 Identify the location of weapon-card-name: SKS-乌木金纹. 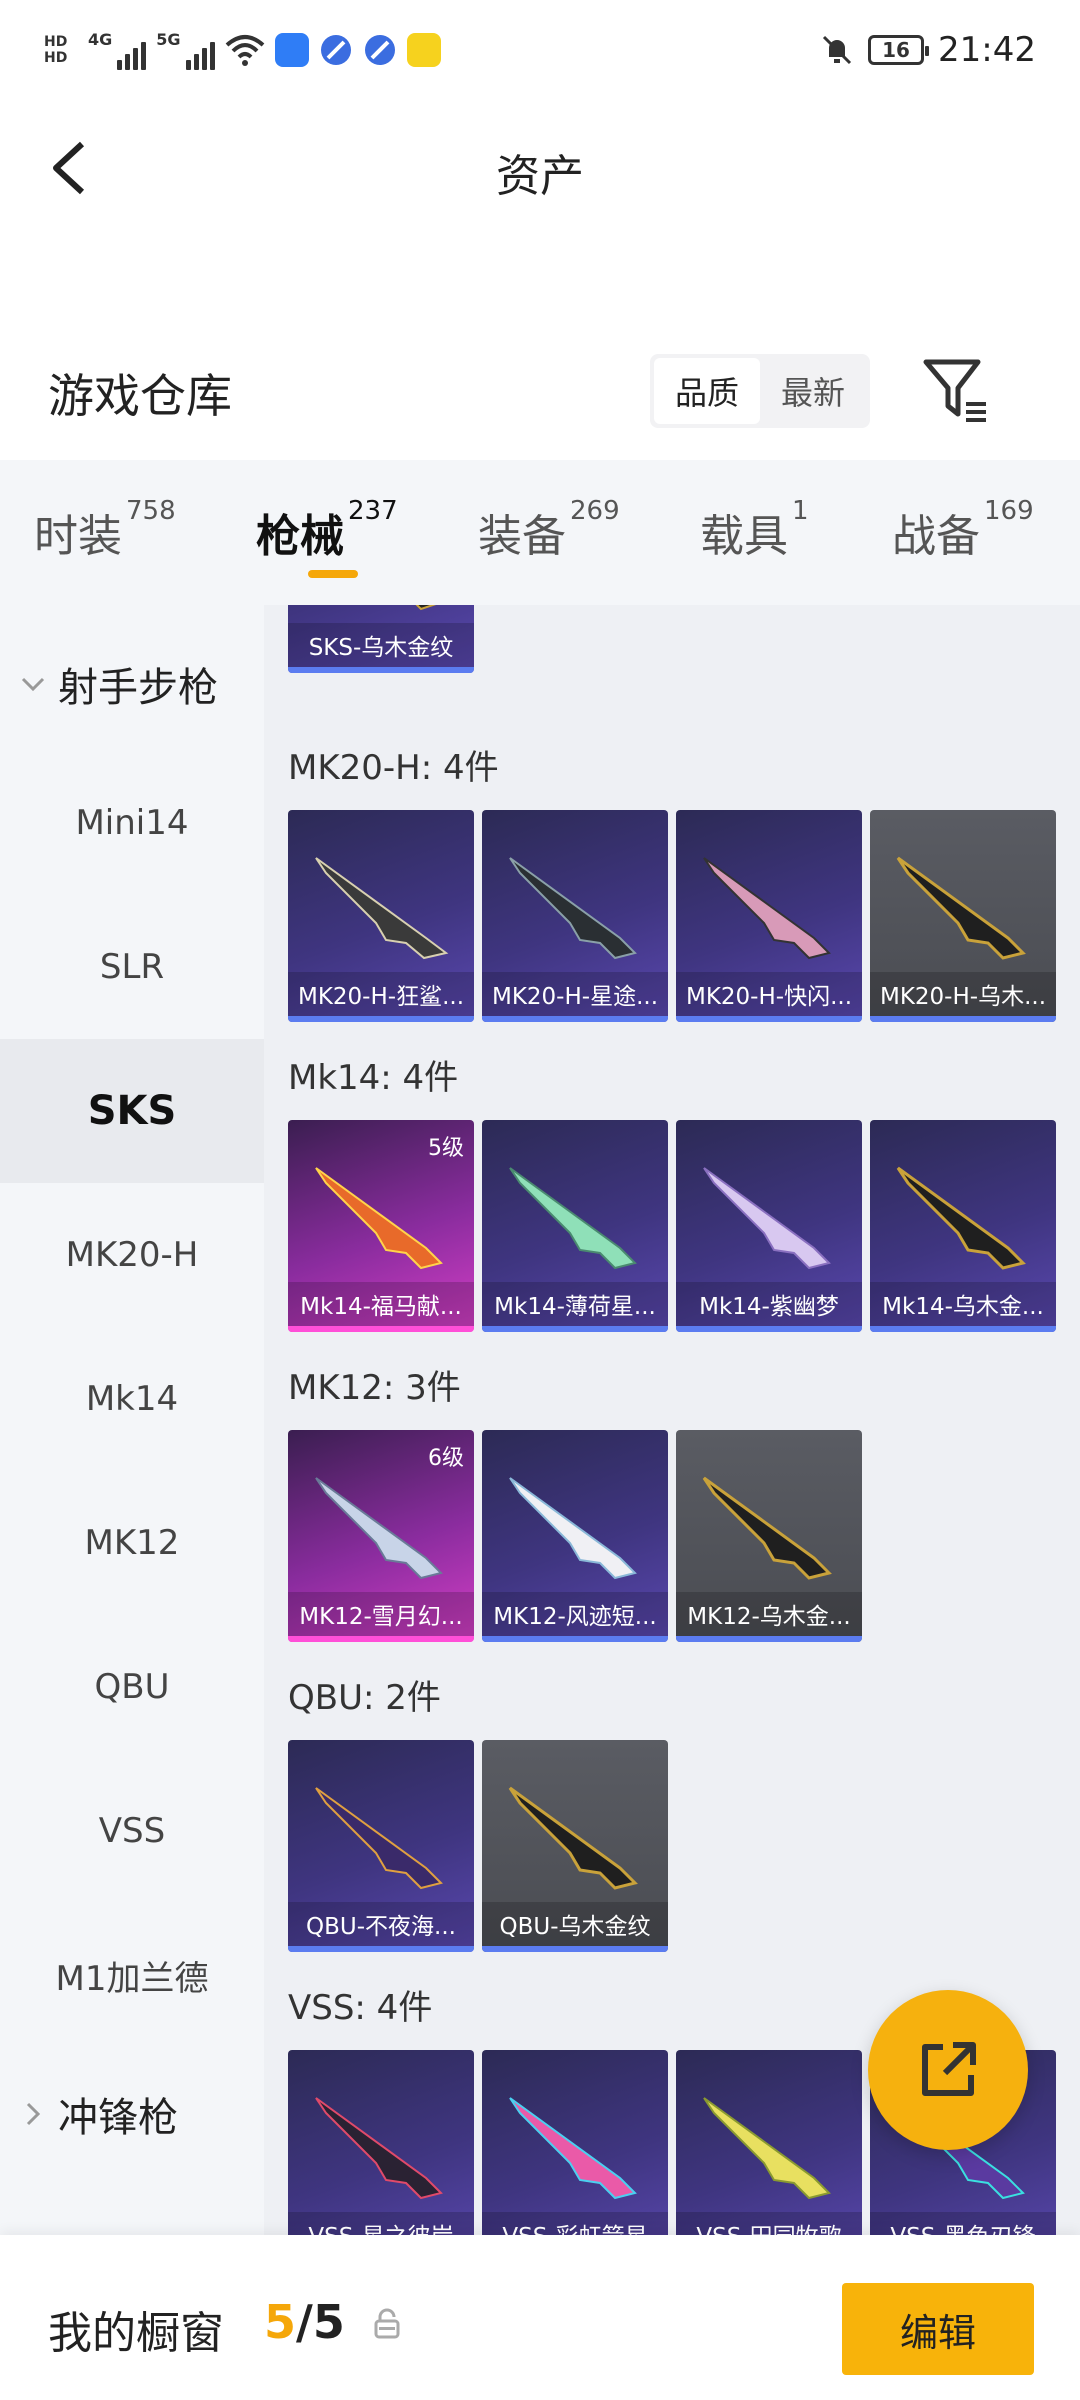
(381, 645).